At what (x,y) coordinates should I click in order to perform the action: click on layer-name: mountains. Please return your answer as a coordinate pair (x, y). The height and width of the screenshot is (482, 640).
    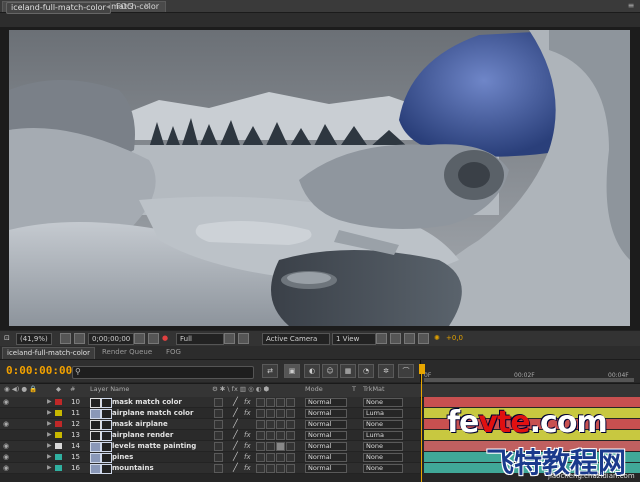
    Looking at the image, I should click on (133, 468).